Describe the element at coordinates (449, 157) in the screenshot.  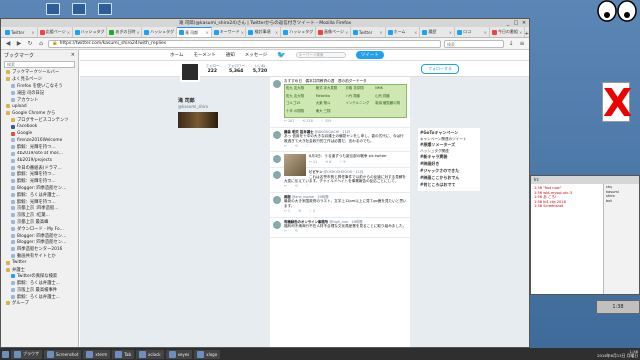
I see `trend-title: #新キャラ実装` at that location.